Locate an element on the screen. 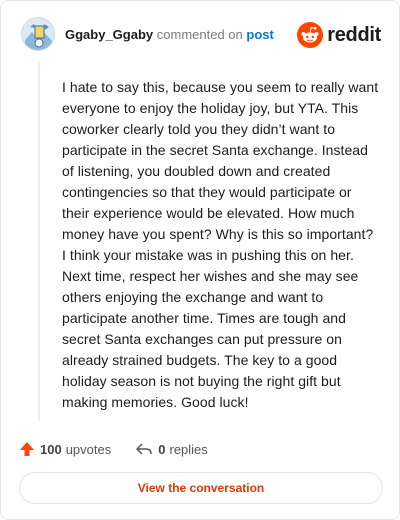 The height and width of the screenshot is (520, 400). reddit-logo: reddit is located at coordinates (339, 35).